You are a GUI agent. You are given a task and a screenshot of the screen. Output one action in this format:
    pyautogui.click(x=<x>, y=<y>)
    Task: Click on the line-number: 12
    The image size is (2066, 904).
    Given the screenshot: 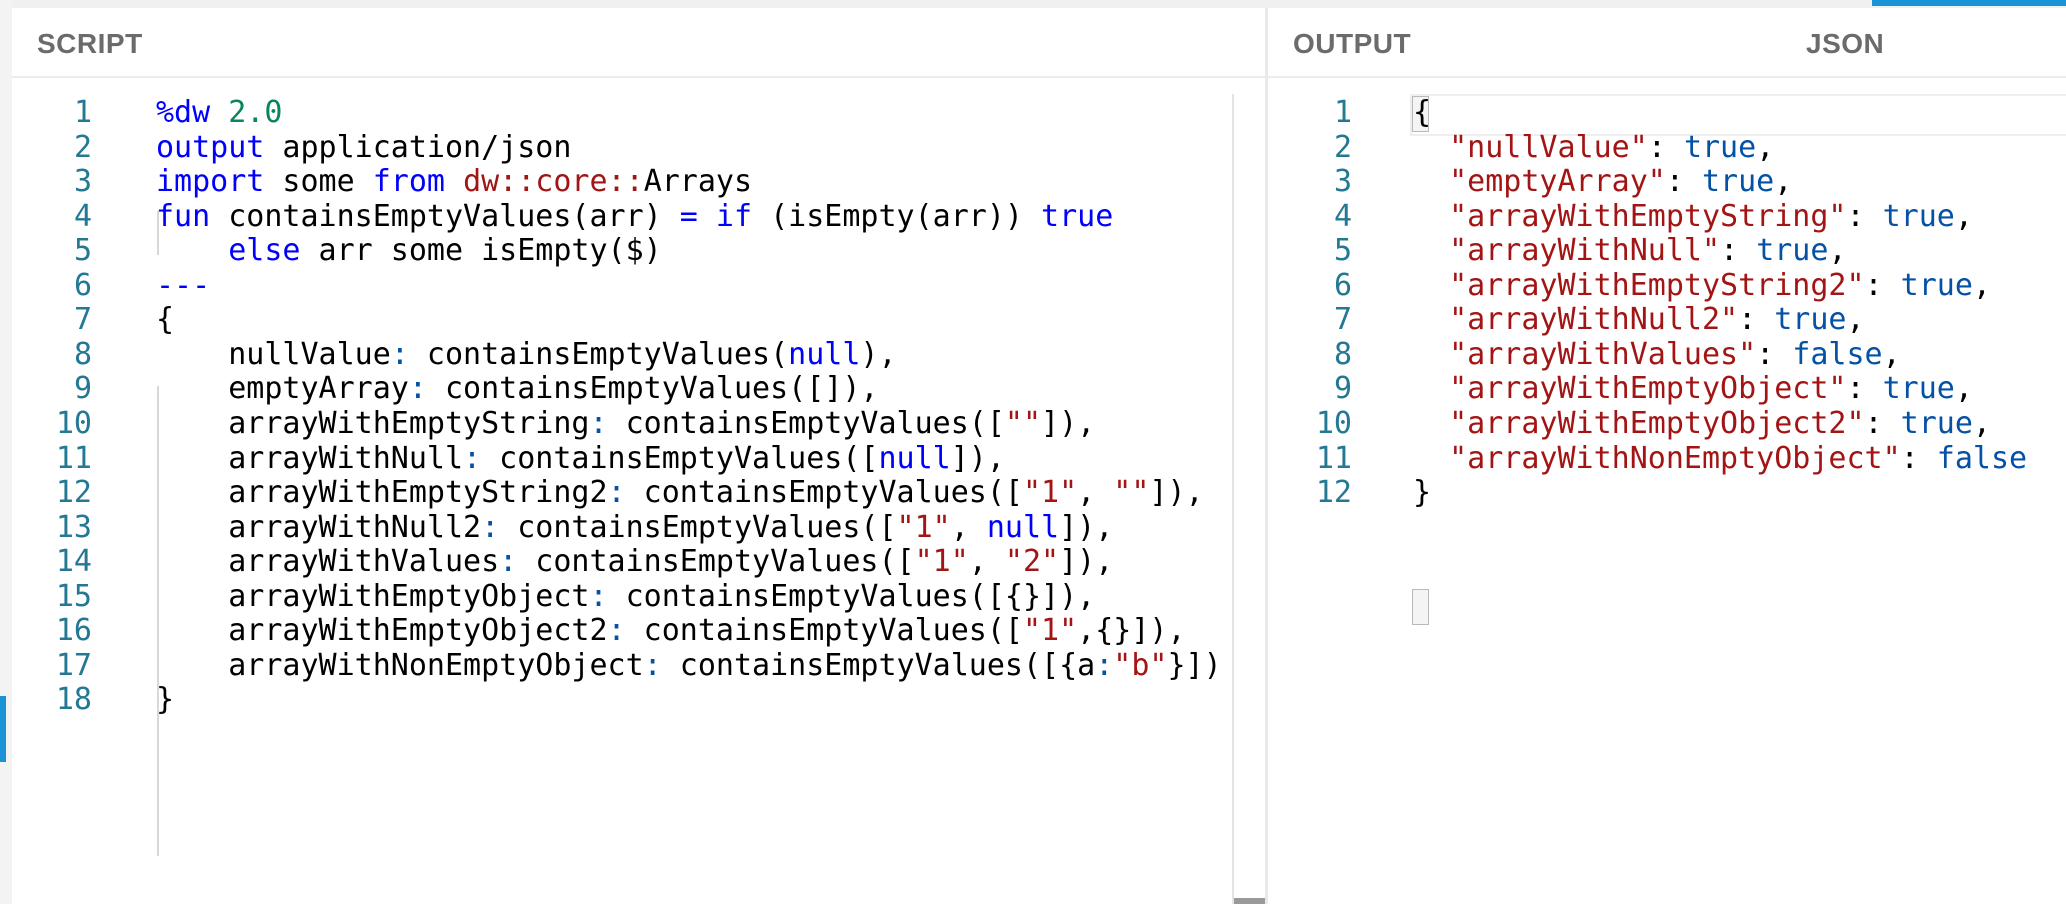 What is the action you would take?
    pyautogui.click(x=1333, y=493)
    